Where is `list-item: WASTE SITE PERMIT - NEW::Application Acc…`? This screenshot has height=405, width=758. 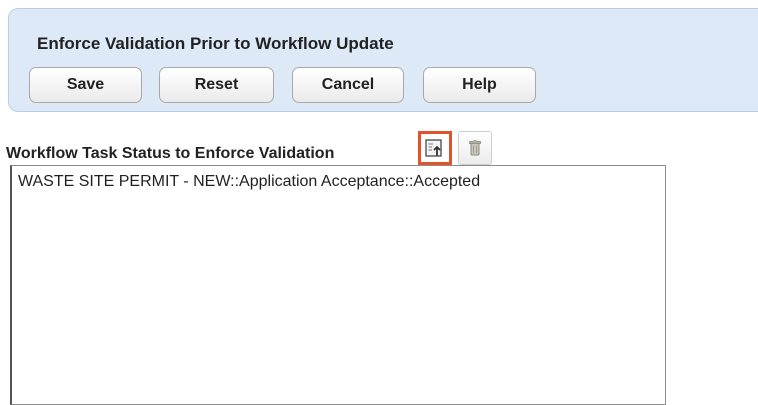 list-item: WASTE SITE PERMIT - NEW::Application Acc… is located at coordinates (249, 182).